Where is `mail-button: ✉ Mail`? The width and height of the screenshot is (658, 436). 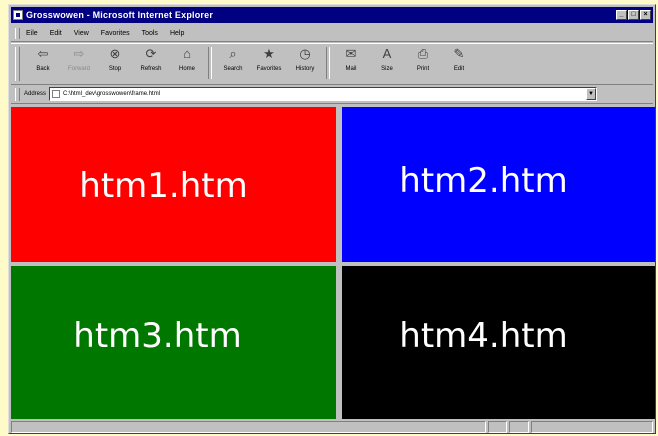
mail-button: ✉ Mail is located at coordinates (351, 63).